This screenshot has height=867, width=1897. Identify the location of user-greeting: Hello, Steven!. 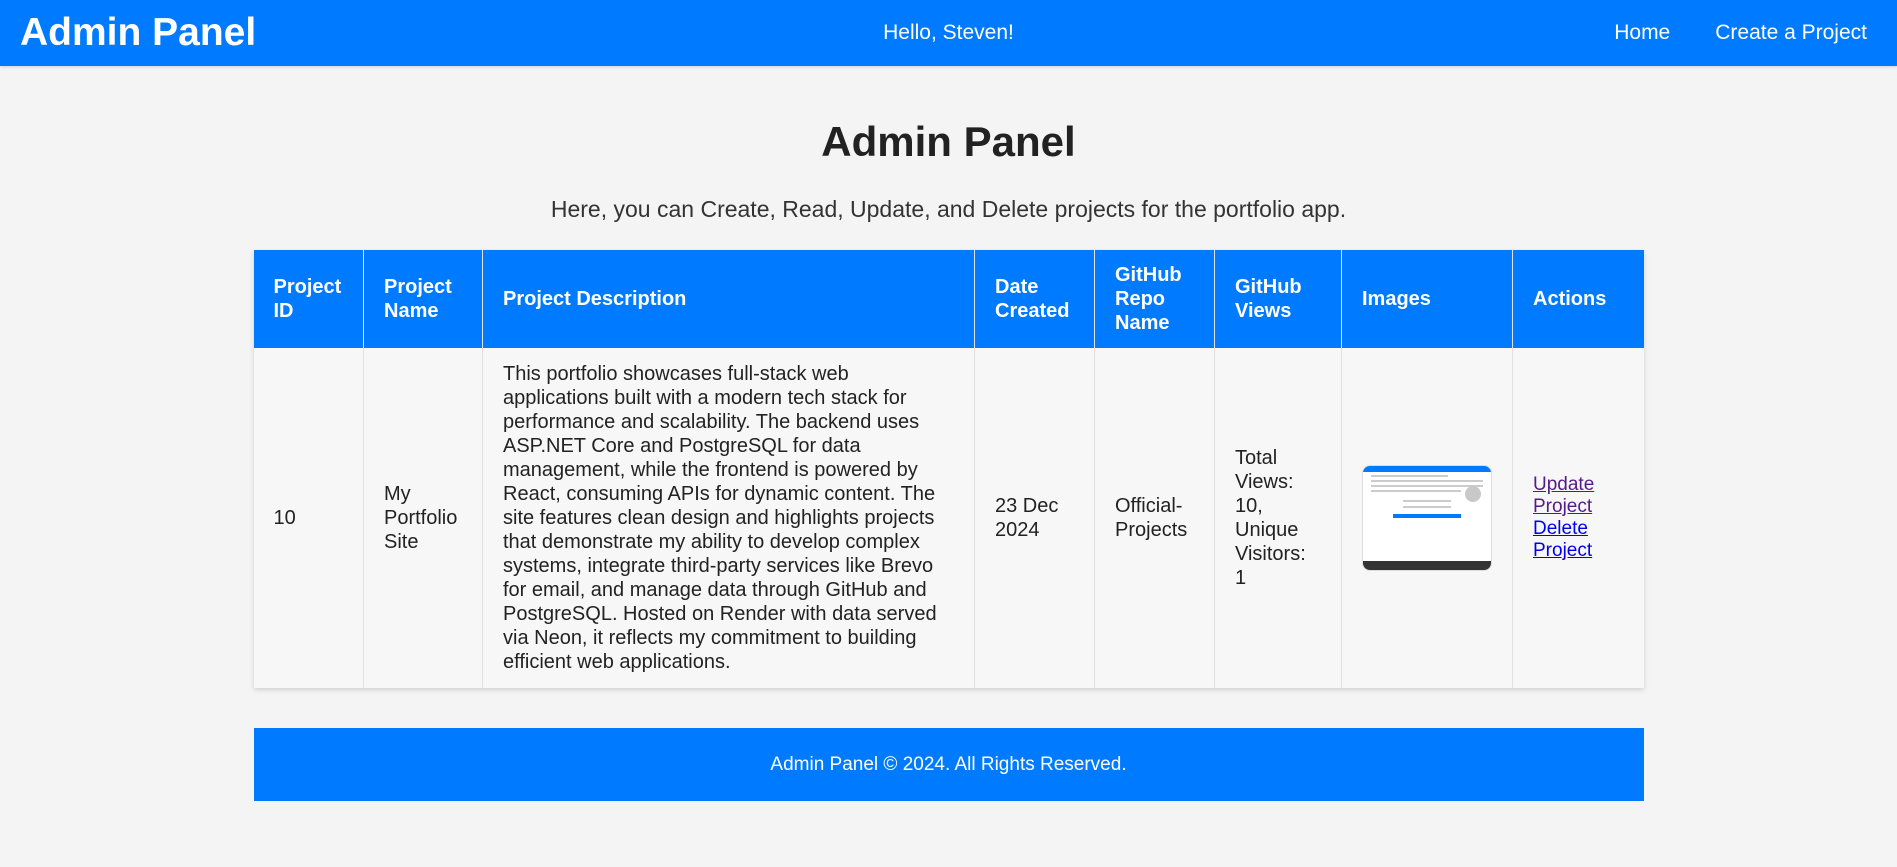
(948, 32).